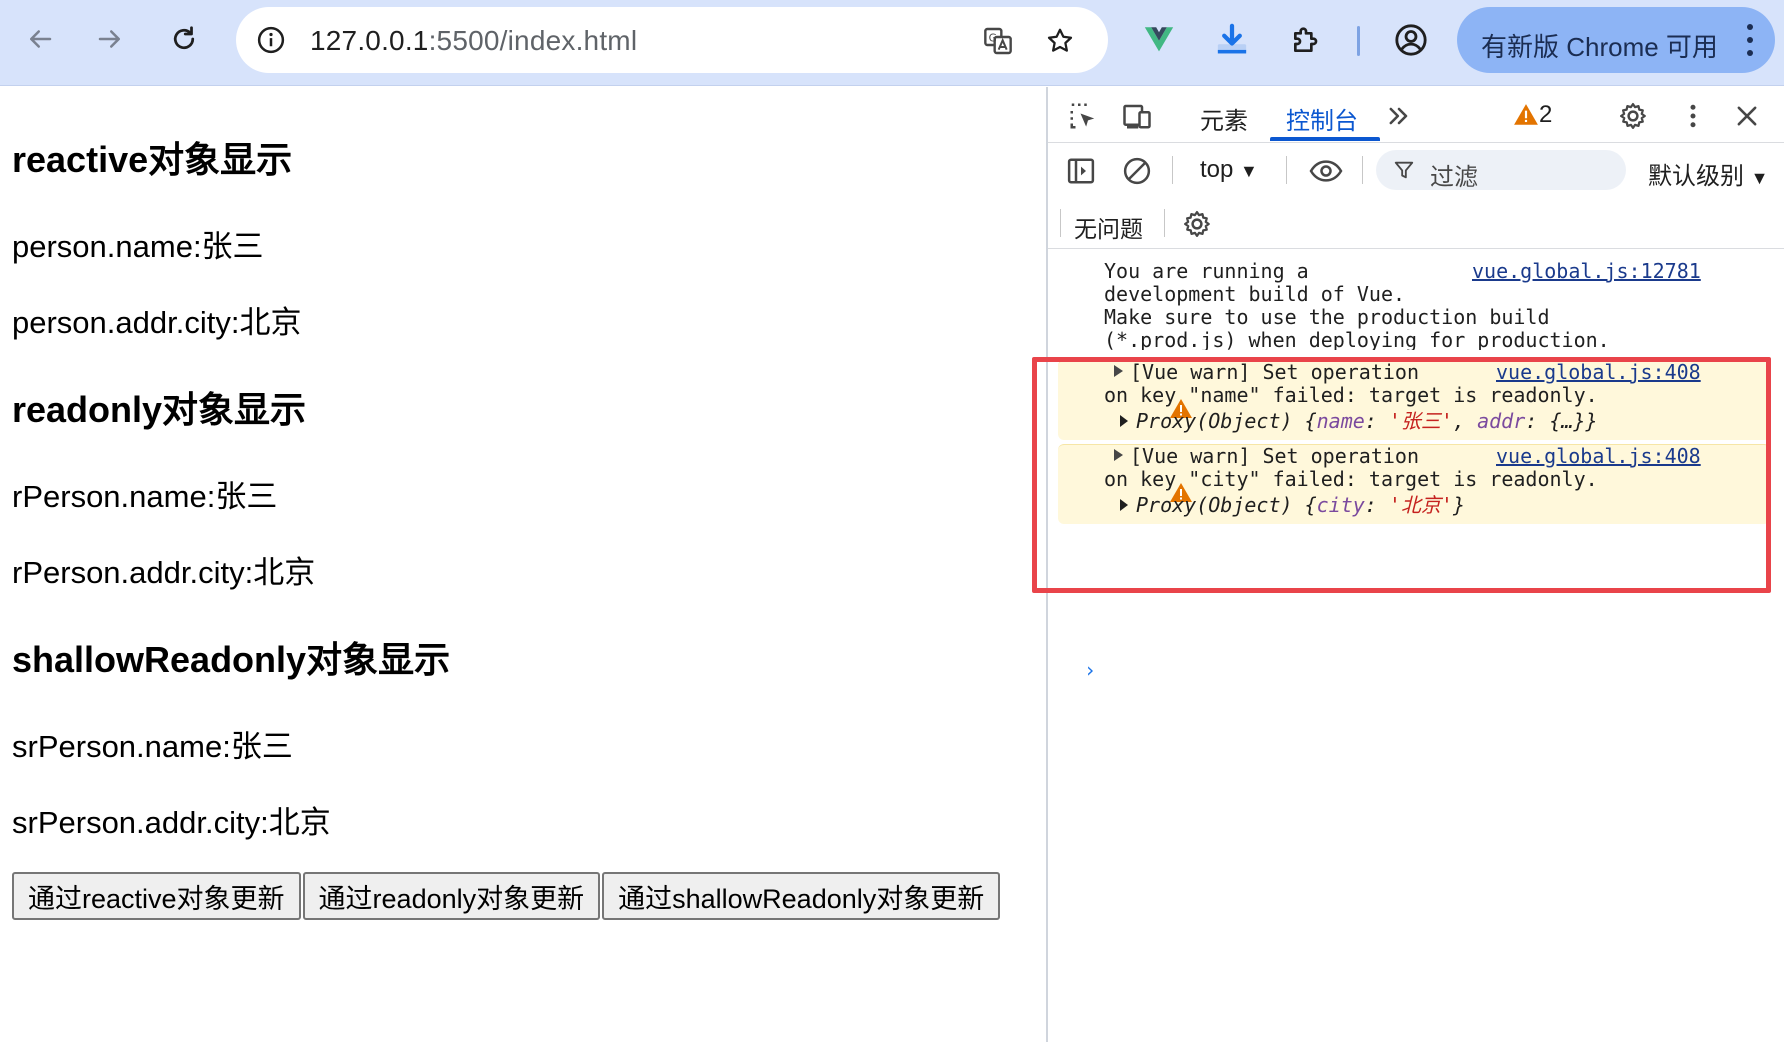  Describe the element at coordinates (1526, 115) in the screenshot. I see `warning-triangle-icon` at that location.